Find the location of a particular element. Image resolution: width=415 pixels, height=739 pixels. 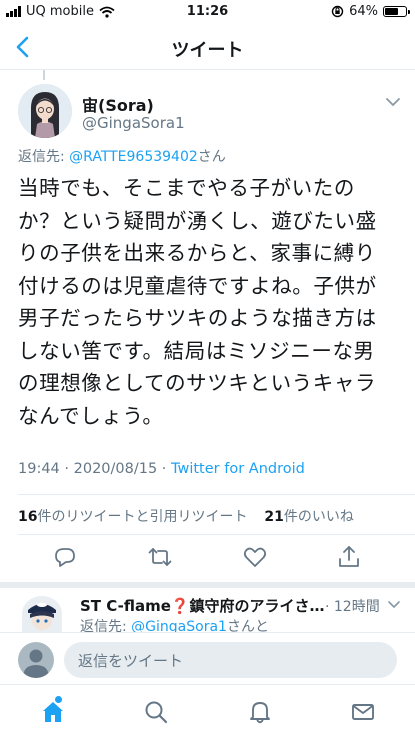

user-avatar is located at coordinates (36, 660).